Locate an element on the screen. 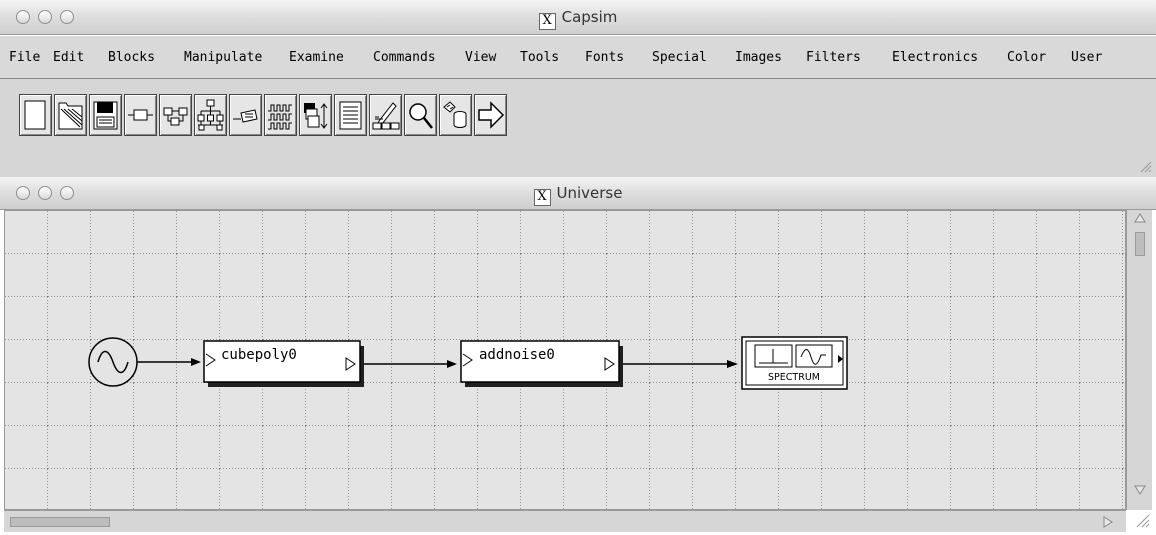  vertical-scroll-thumb is located at coordinates (1140, 244).